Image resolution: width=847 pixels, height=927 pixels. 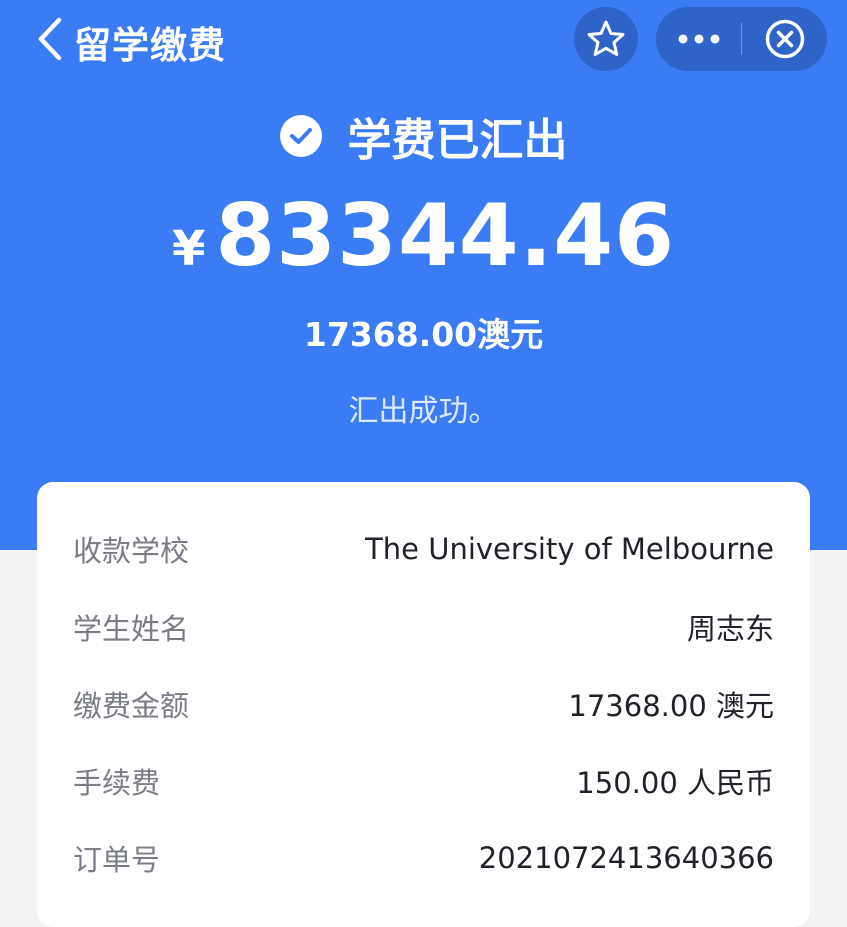 What do you see at coordinates (423, 627) in the screenshot?
I see `detail-row-student: 学生姓名 周志东` at bounding box center [423, 627].